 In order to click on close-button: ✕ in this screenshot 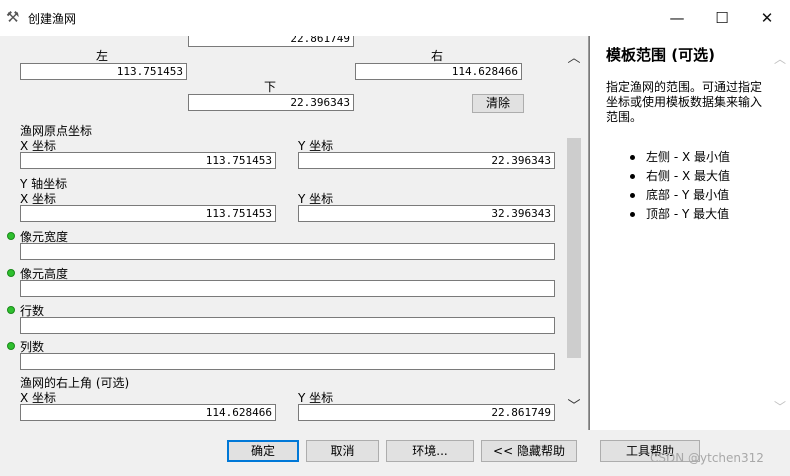, I will do `click(767, 18)`.